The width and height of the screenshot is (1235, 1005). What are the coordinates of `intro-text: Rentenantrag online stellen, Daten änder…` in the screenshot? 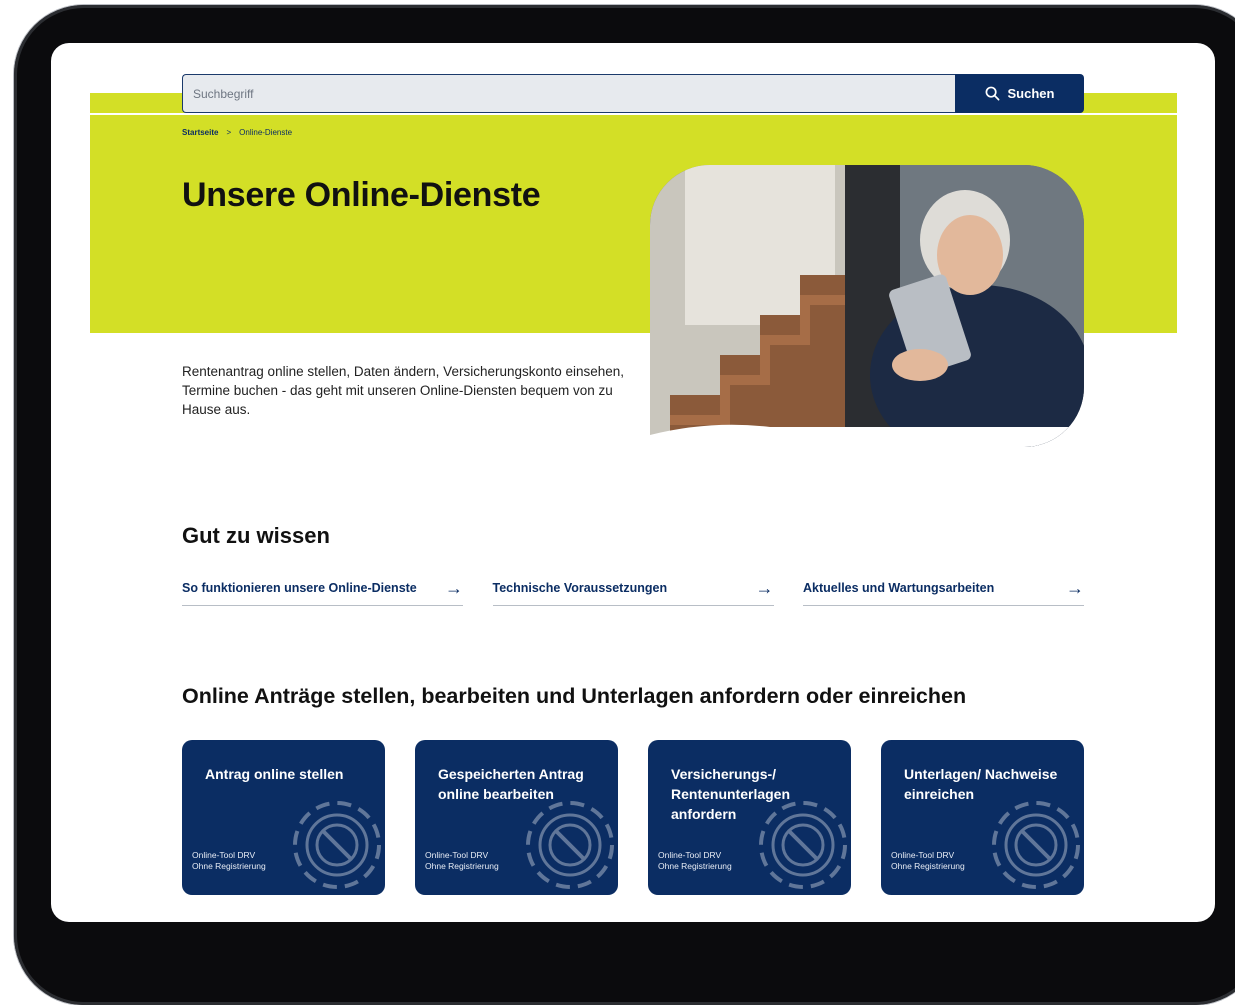 It's located at (403, 390).